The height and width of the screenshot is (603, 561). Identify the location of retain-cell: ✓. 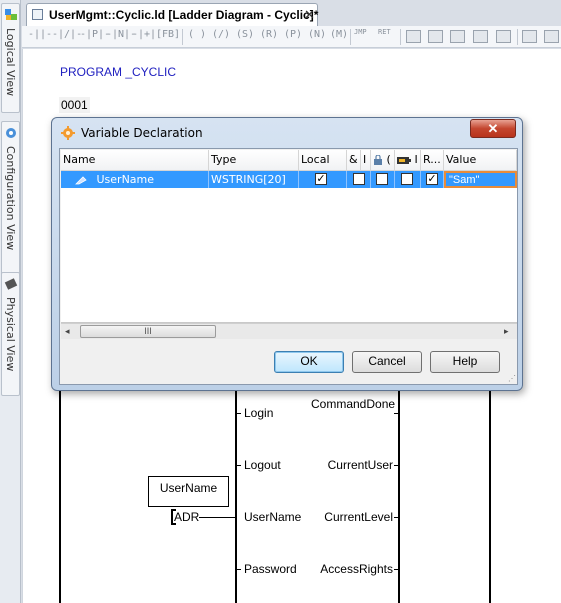
(432, 179).